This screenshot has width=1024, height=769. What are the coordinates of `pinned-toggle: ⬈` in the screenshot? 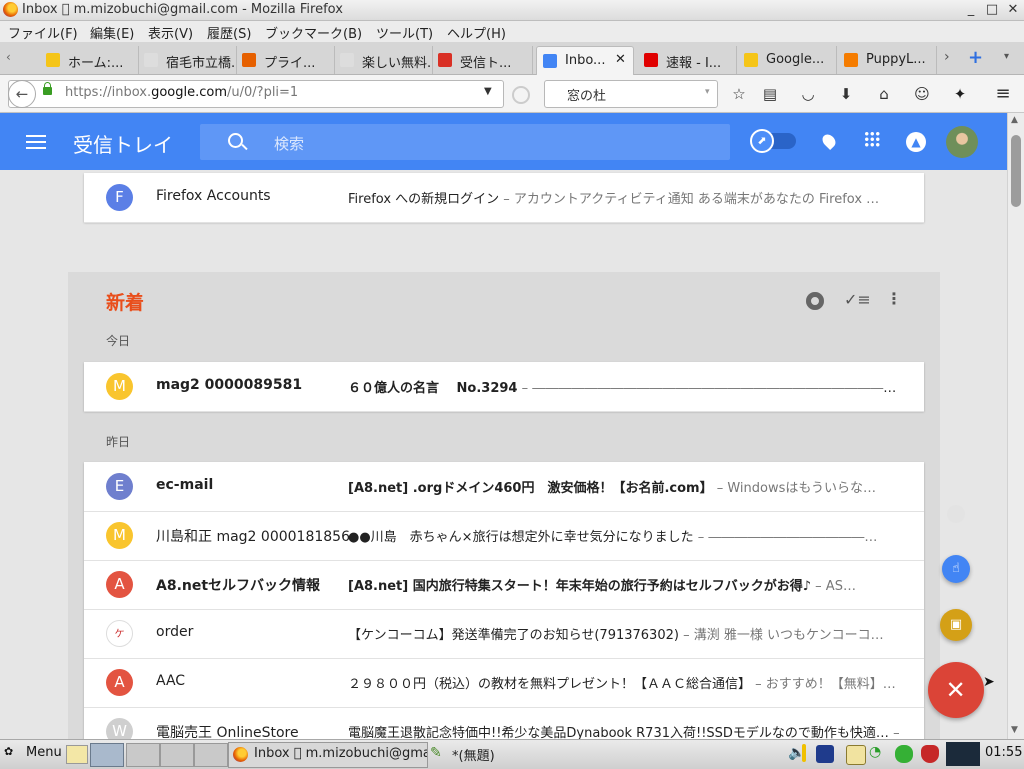 It's located at (773, 141).